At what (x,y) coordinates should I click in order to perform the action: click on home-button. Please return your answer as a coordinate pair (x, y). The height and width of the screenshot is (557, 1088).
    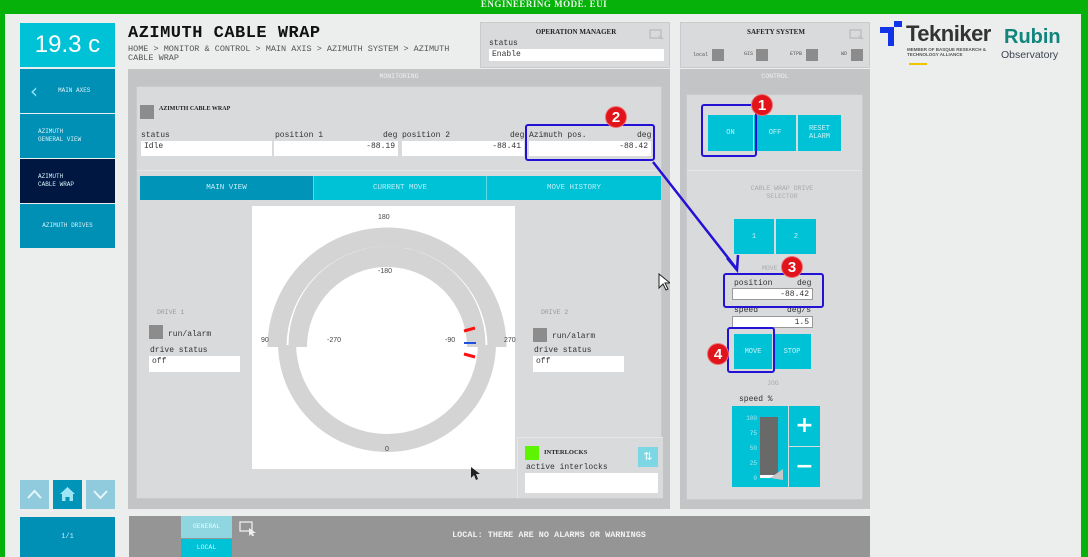
    Looking at the image, I should click on (67, 494).